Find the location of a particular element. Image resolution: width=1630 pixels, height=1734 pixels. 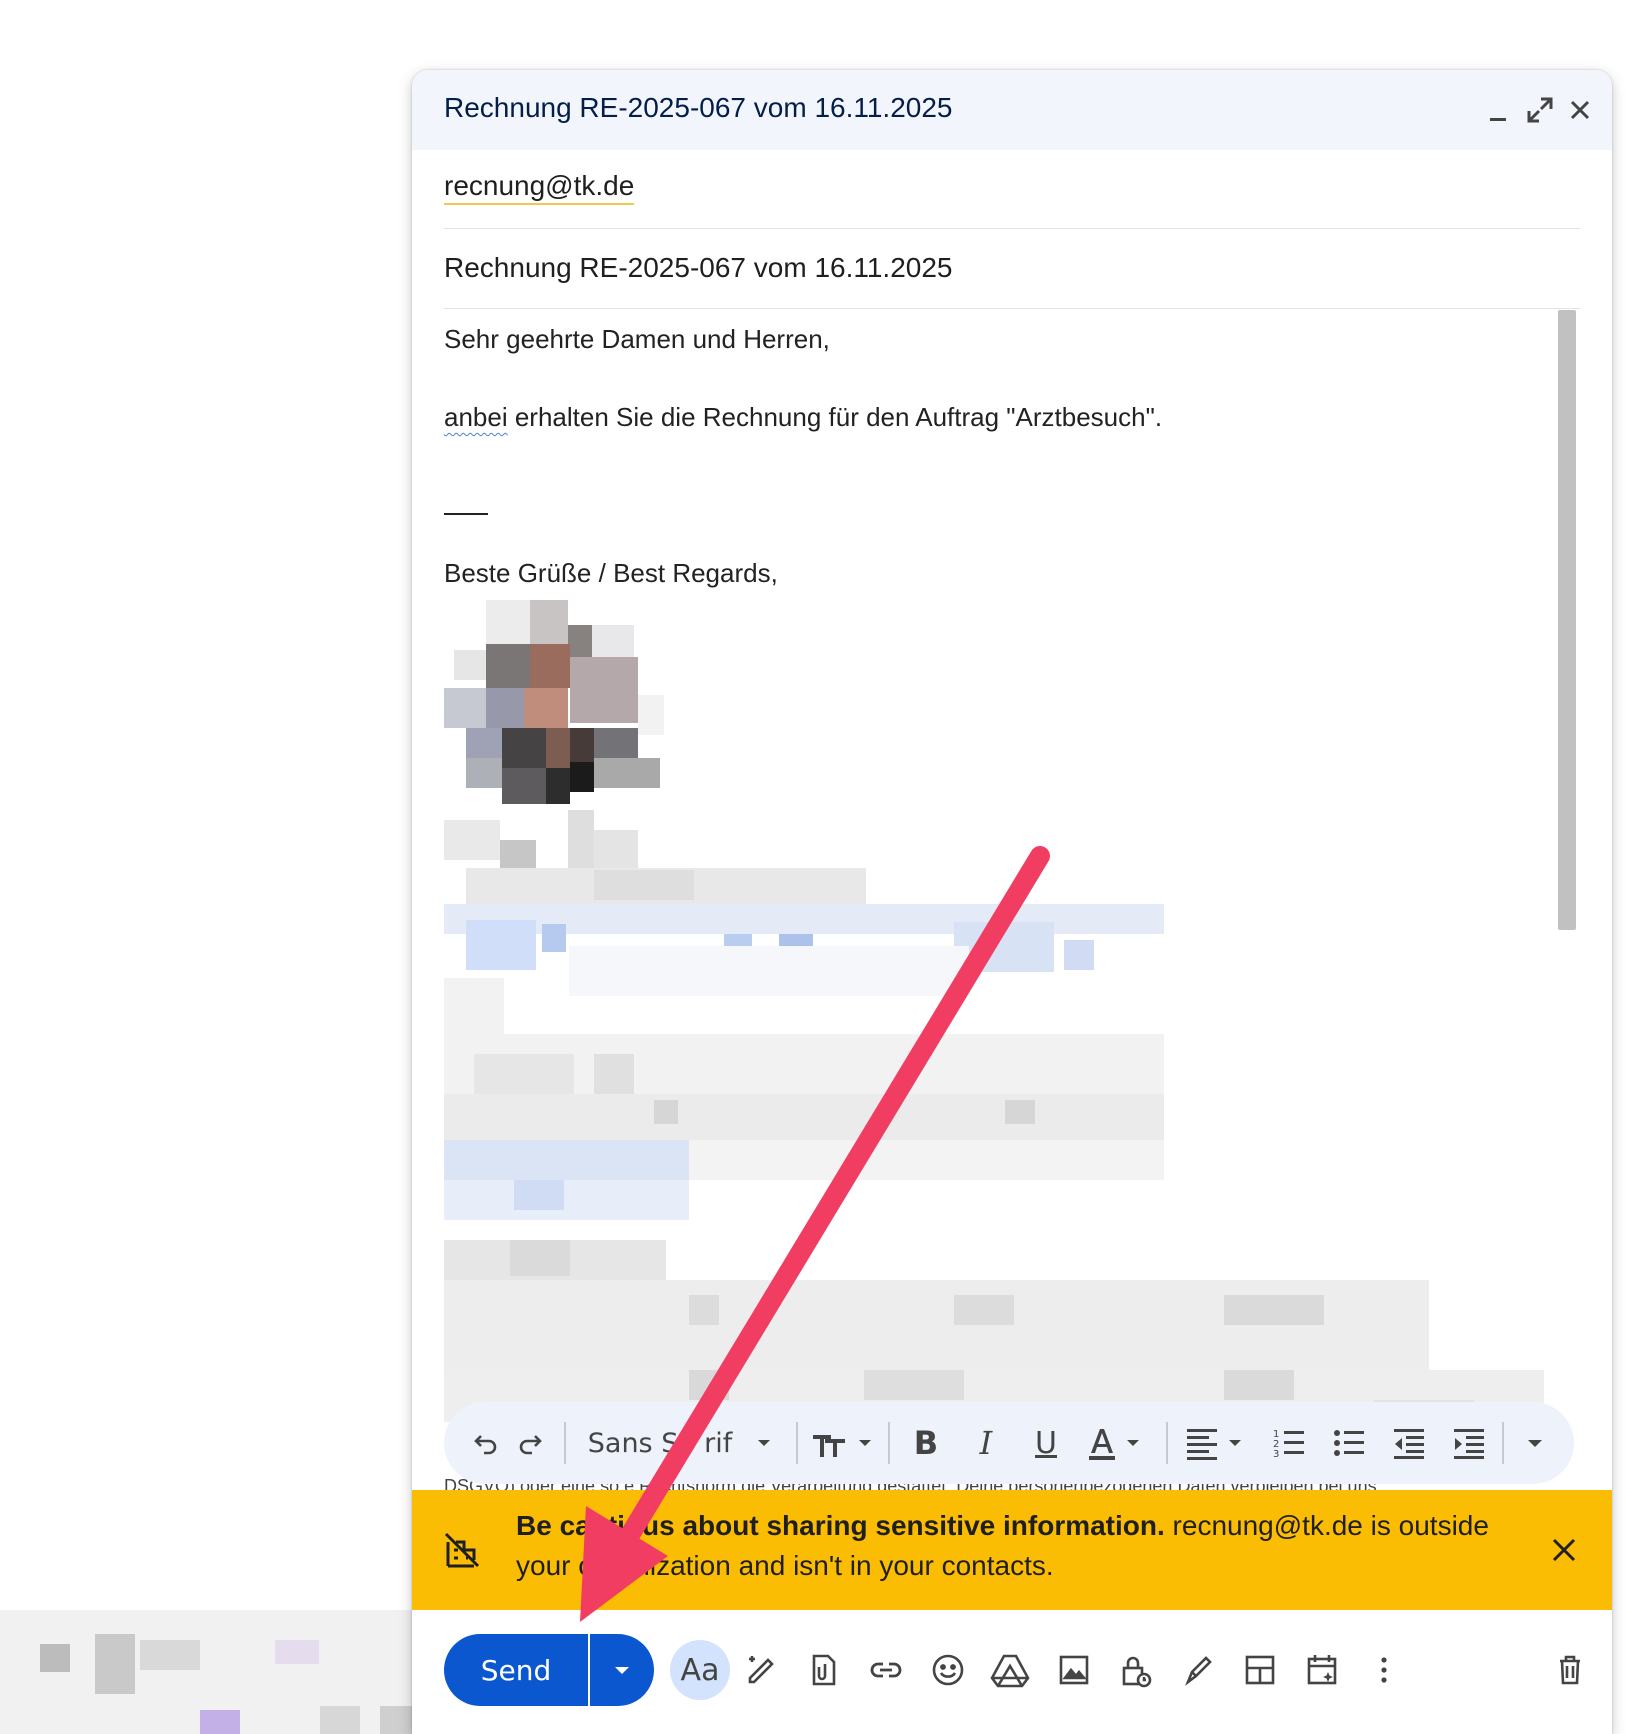

align-left-icon is located at coordinates (1214, 1444).